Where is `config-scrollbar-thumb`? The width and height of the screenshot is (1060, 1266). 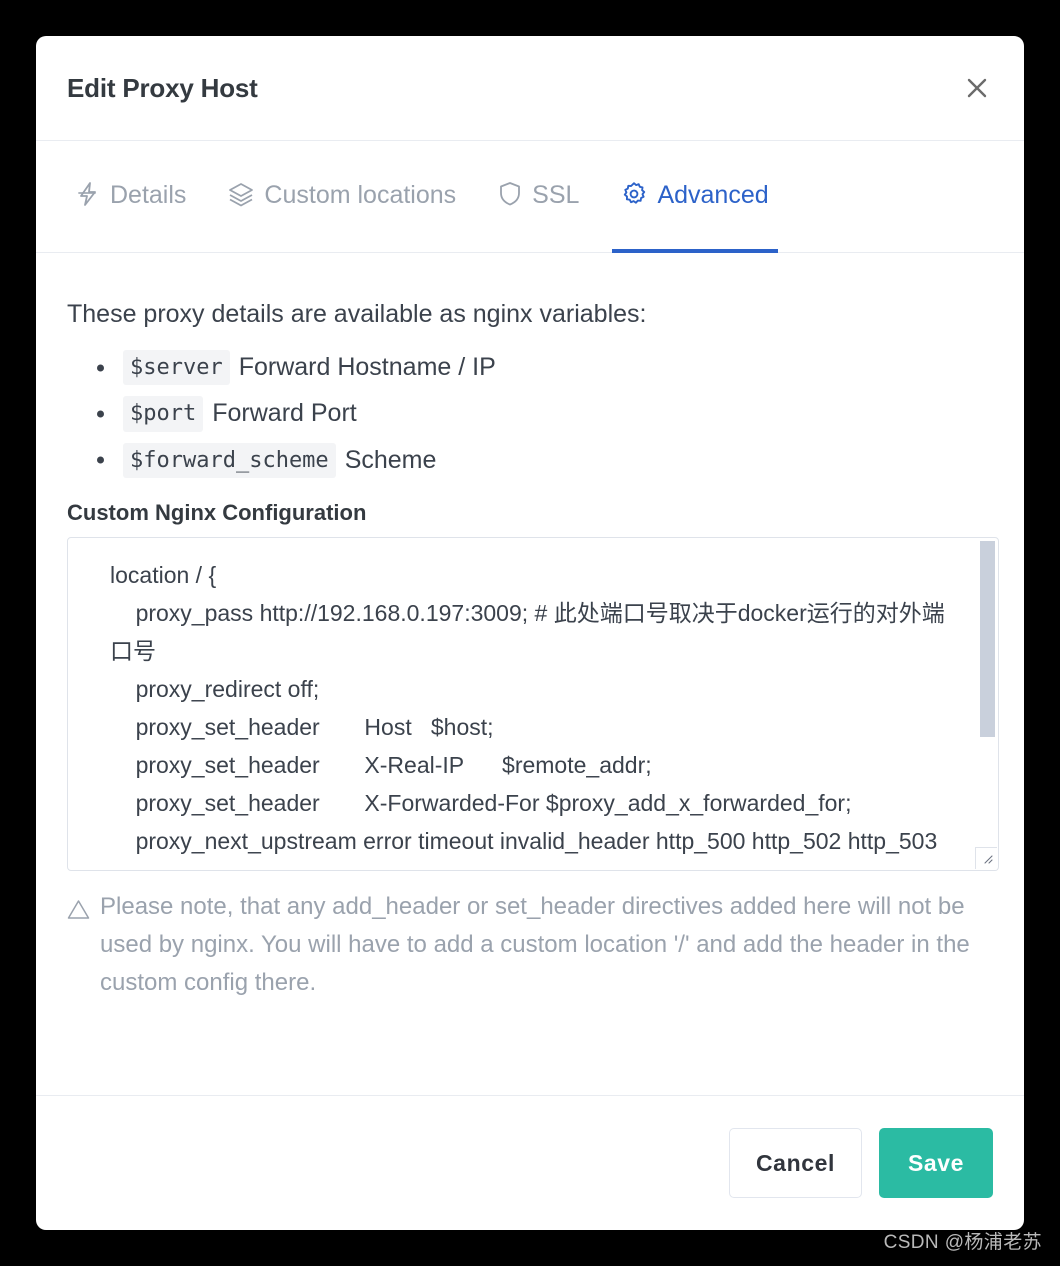
config-scrollbar-thumb is located at coordinates (987, 638).